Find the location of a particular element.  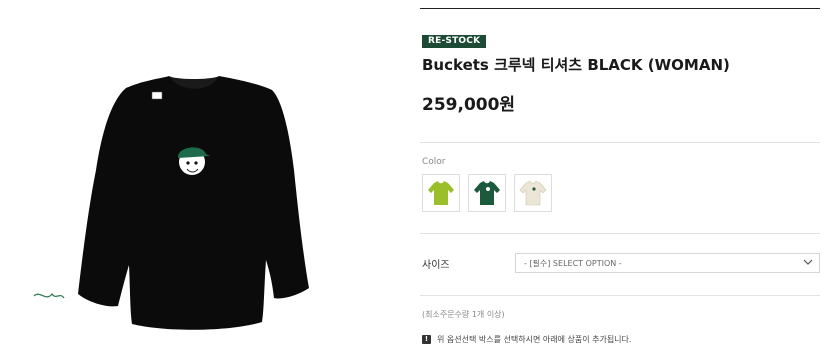

size-label: 사이즈 is located at coordinates (436, 265).